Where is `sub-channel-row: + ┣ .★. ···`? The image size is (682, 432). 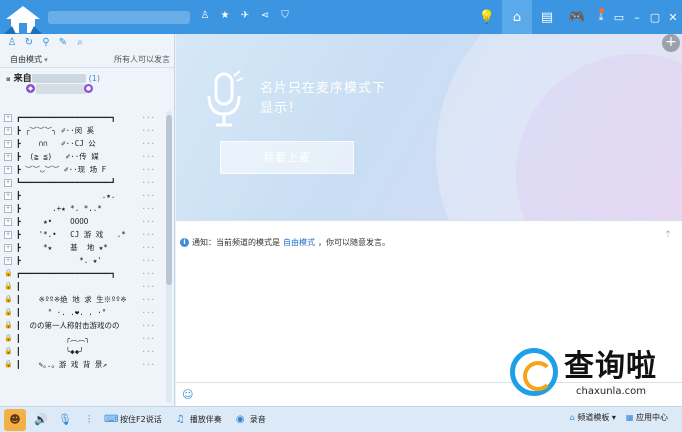 sub-channel-row: + ┣ .★. ··· is located at coordinates (82, 195).